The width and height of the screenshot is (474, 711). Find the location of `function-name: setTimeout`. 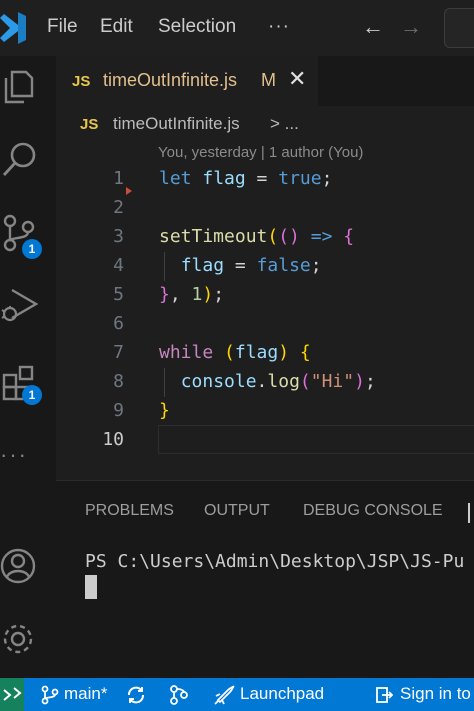

function-name: setTimeout is located at coordinates (213, 236).